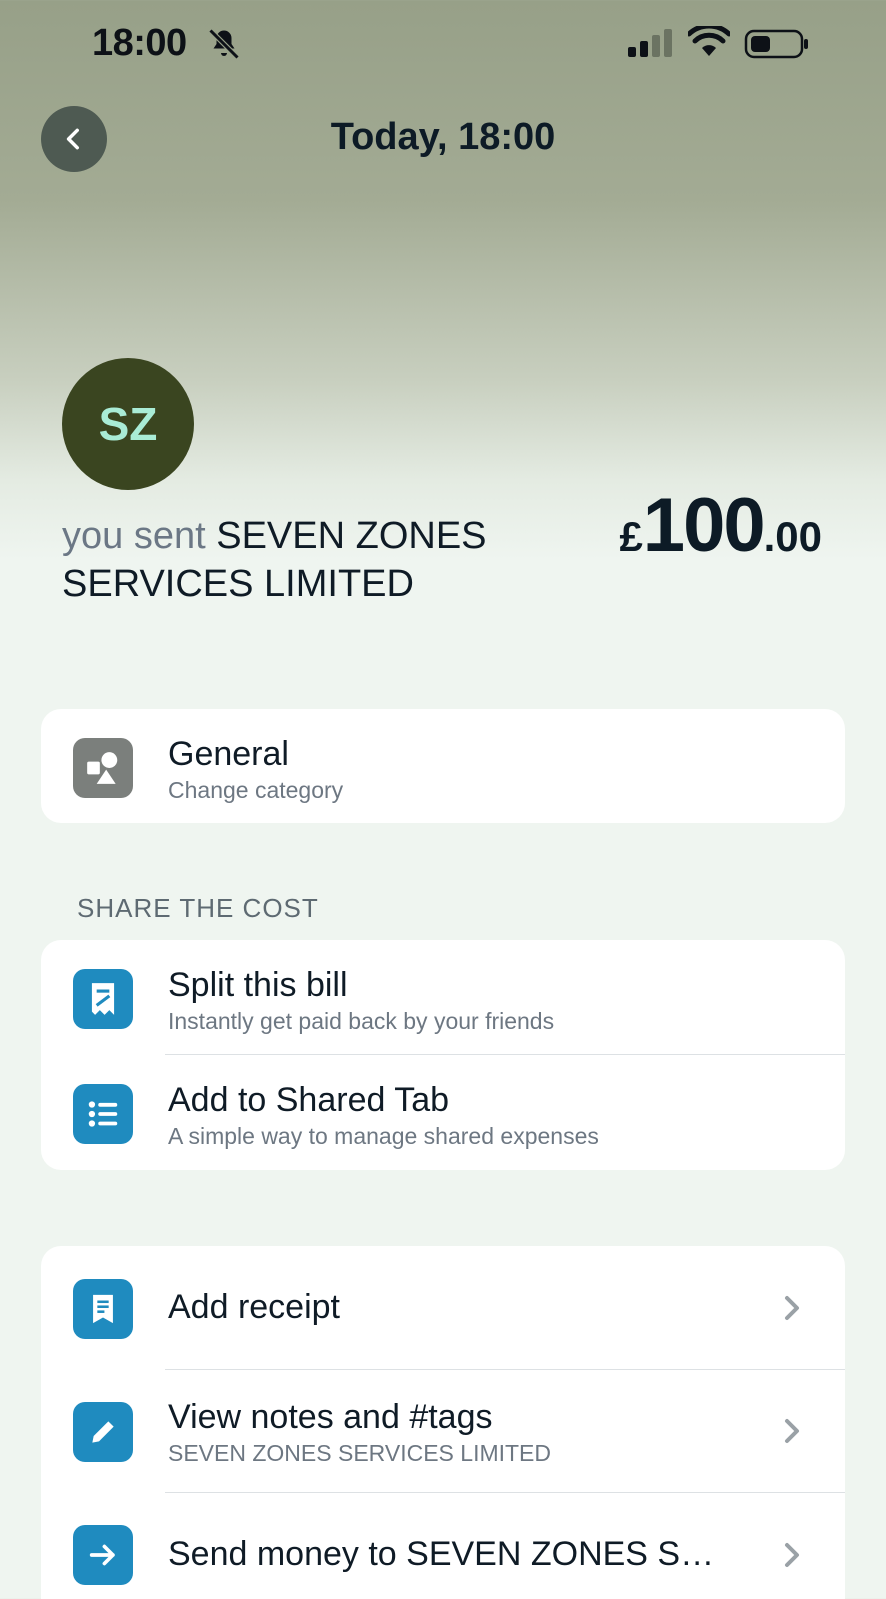  Describe the element at coordinates (258, 985) in the screenshot. I see `split-bill-title: Split this bill` at that location.